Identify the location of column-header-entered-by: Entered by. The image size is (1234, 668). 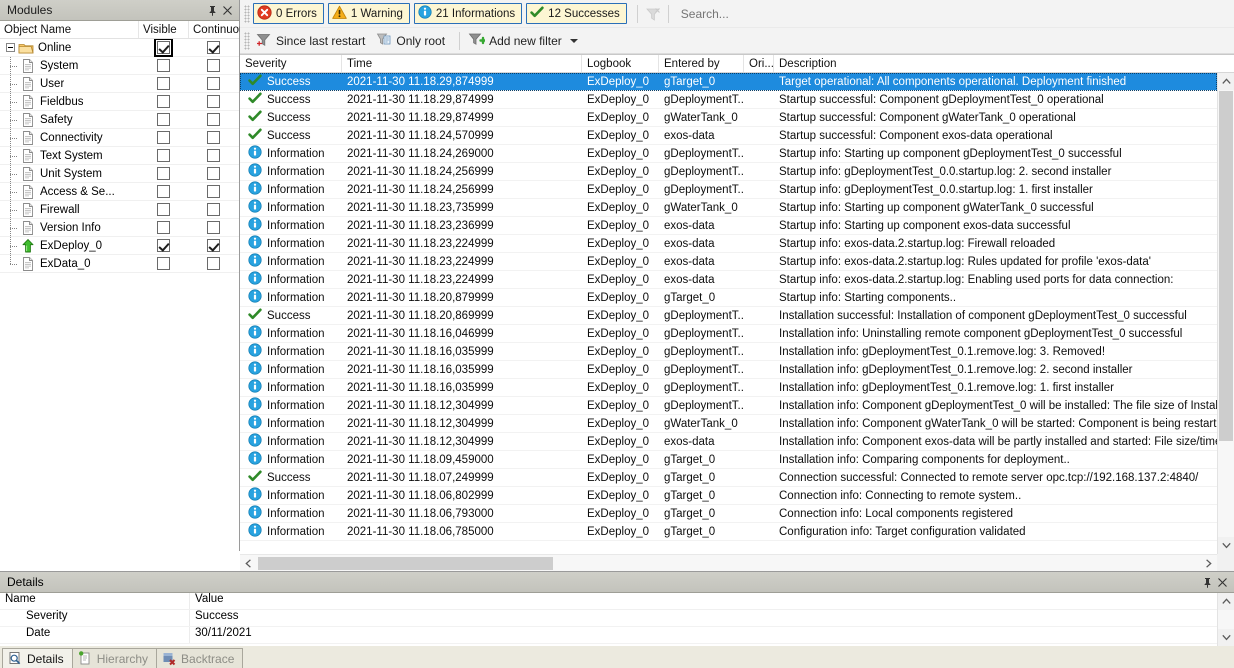
(701, 63).